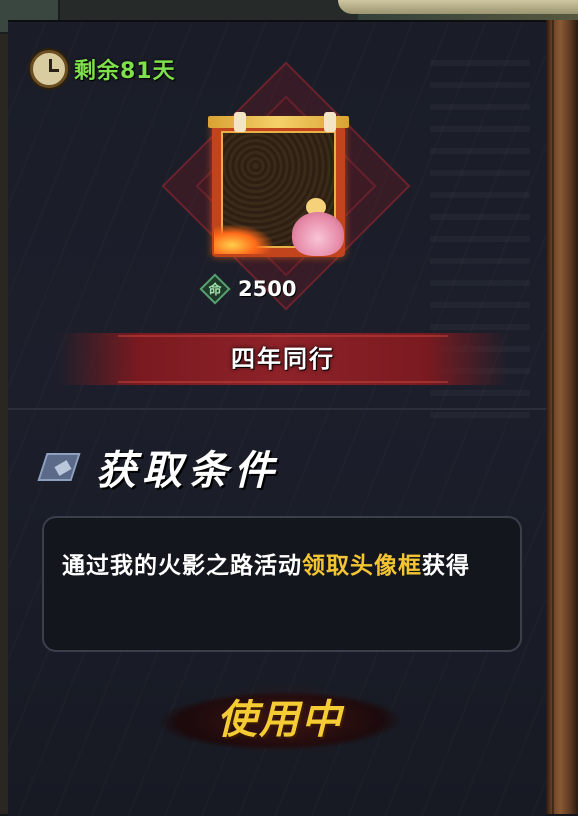 Image resolution: width=578 pixels, height=816 pixels. What do you see at coordinates (267, 289) in the screenshot?
I see `price-value: 2500` at bounding box center [267, 289].